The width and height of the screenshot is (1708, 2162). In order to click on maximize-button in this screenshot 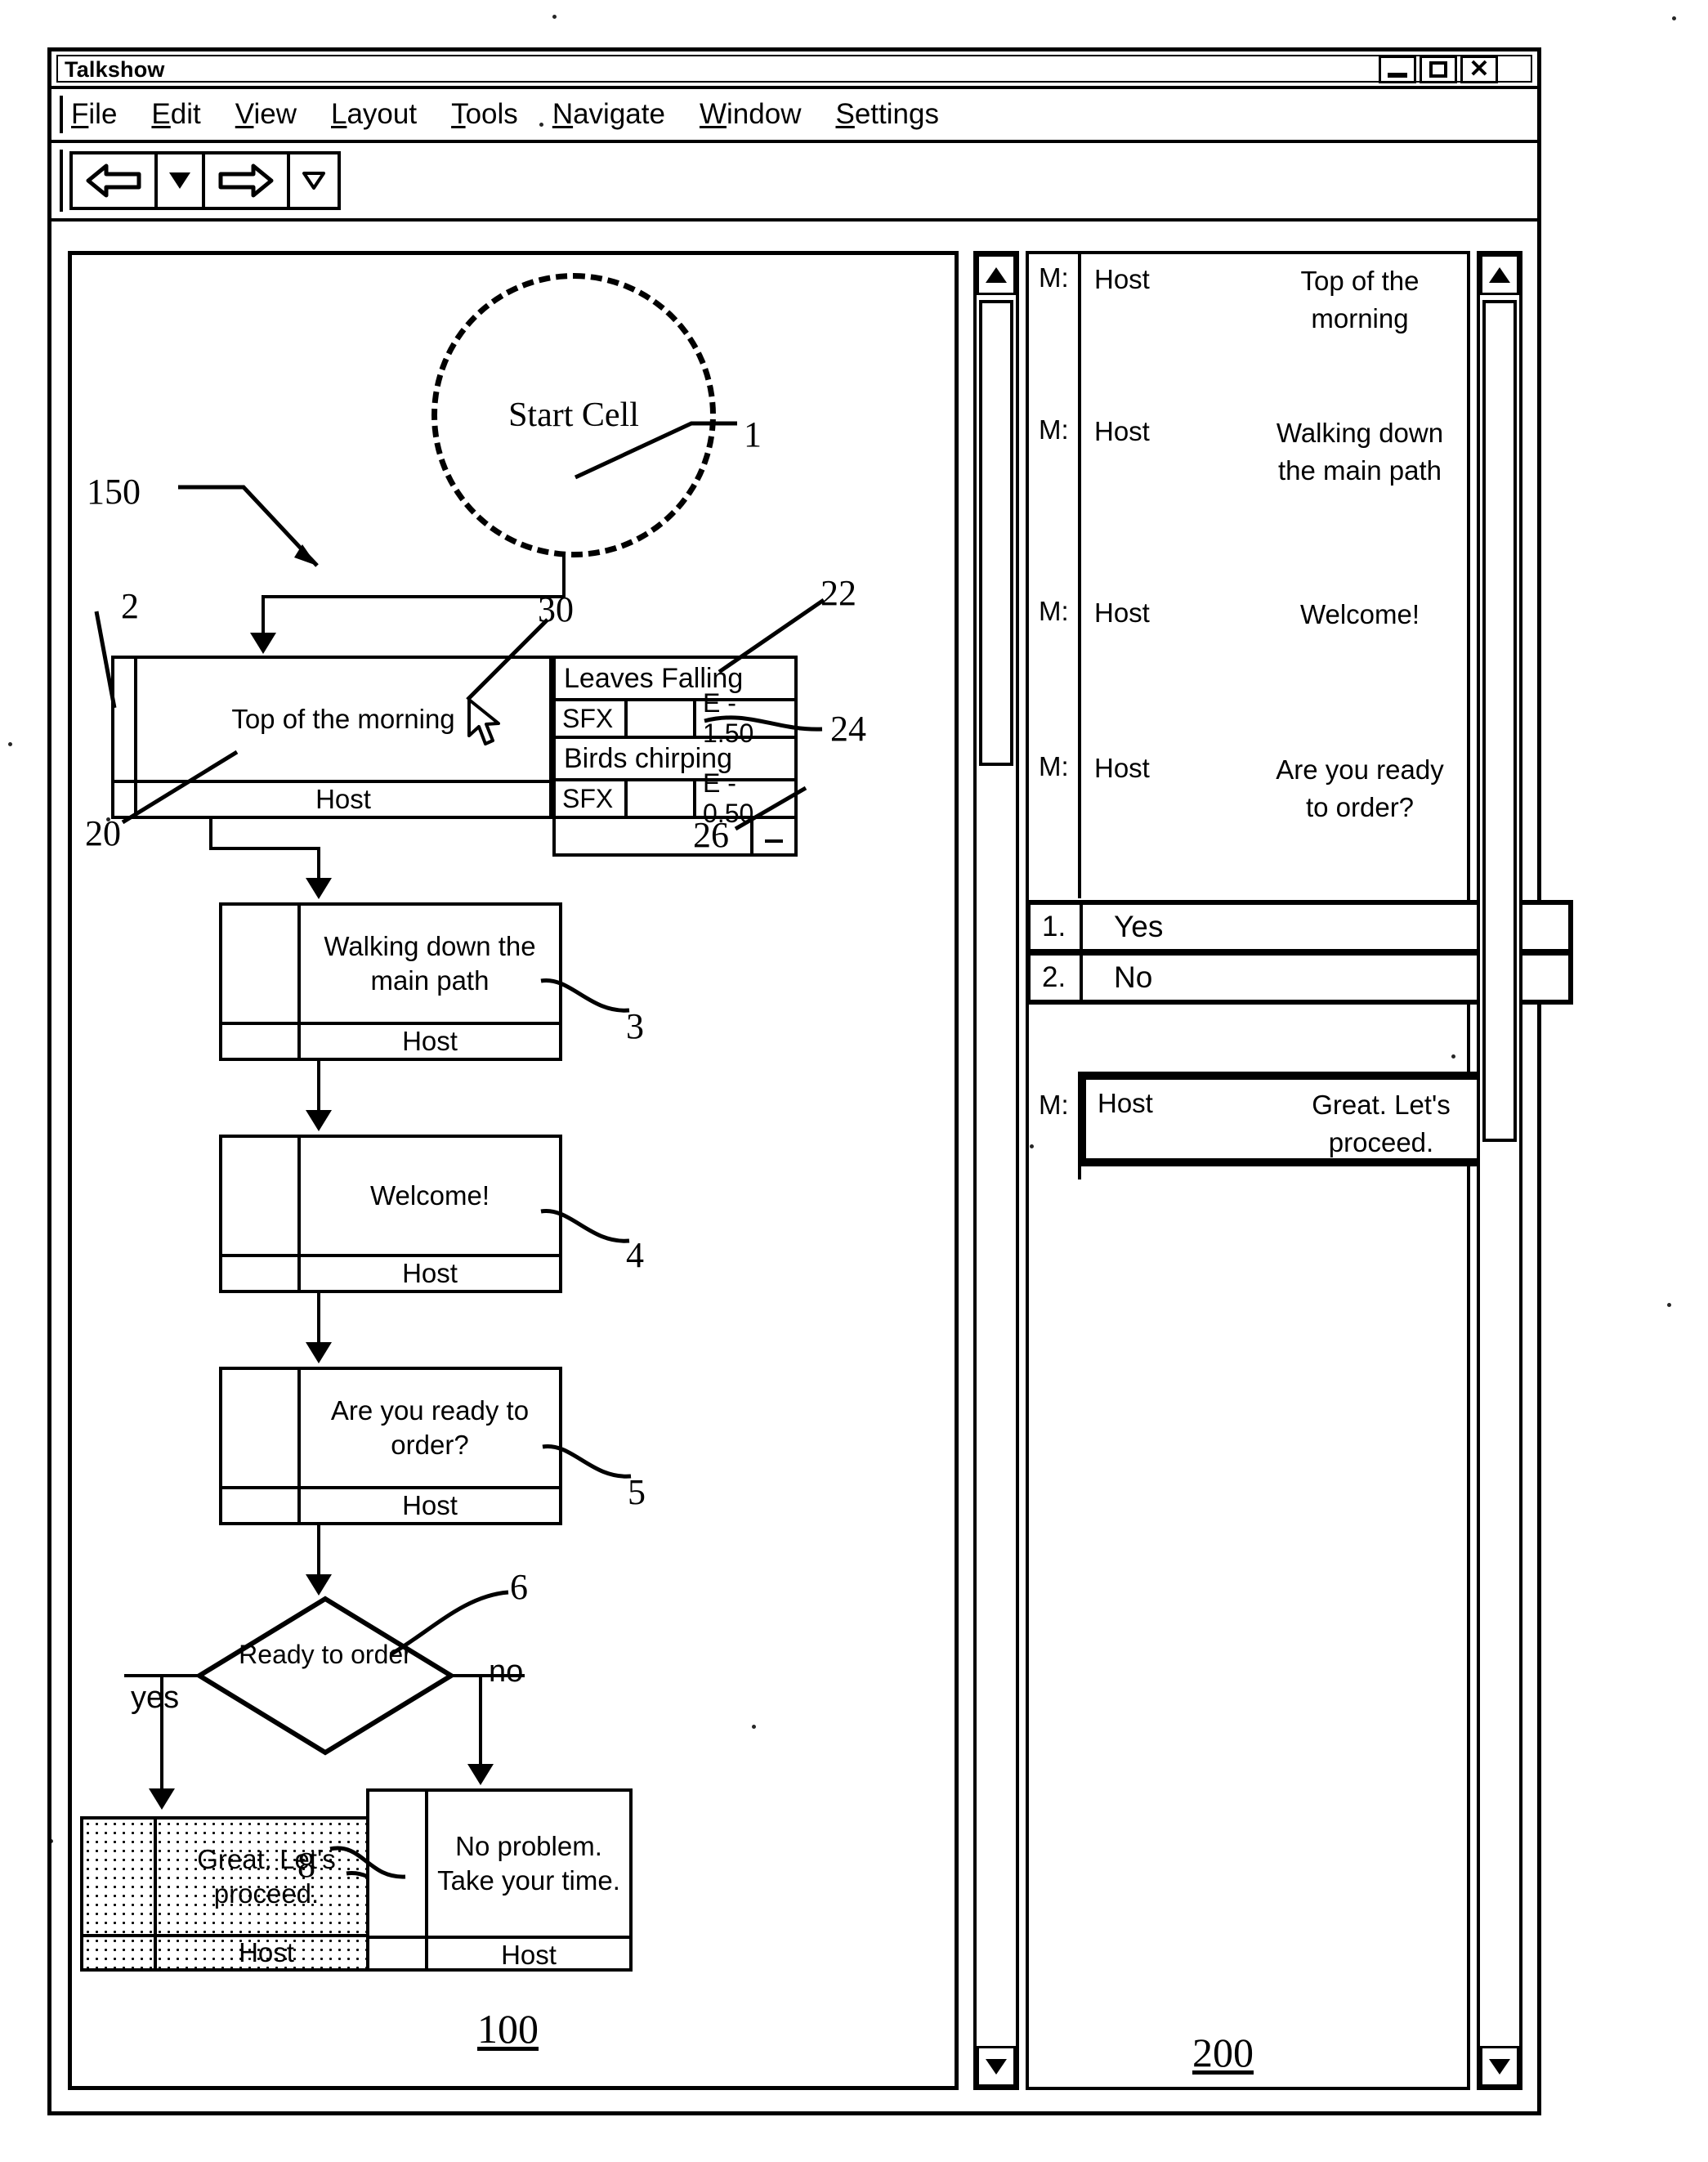, I will do `click(1438, 69)`.